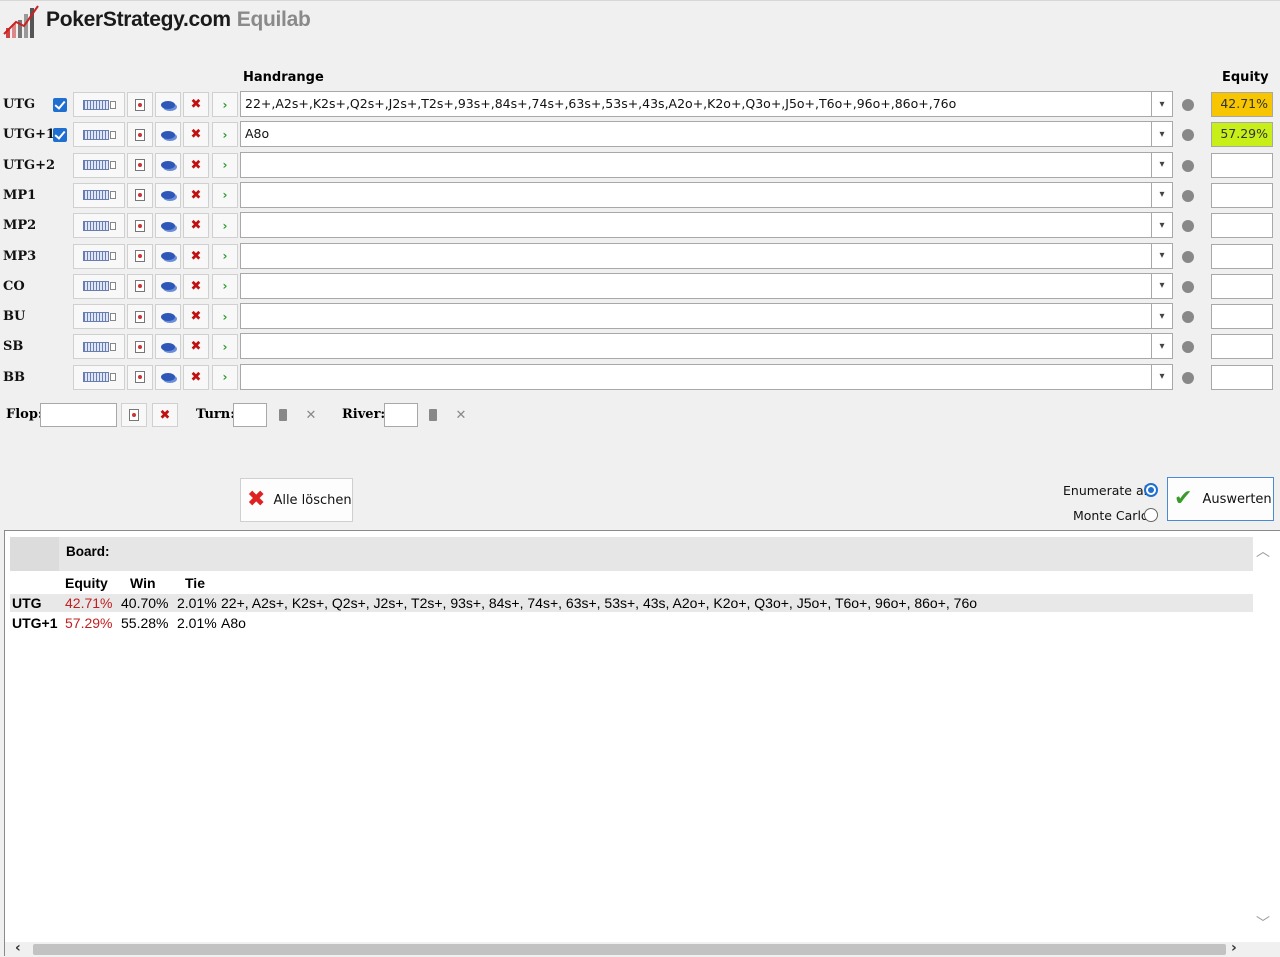 This screenshot has width=1280, height=957. I want to click on turn-card-picker-button, so click(283, 415).